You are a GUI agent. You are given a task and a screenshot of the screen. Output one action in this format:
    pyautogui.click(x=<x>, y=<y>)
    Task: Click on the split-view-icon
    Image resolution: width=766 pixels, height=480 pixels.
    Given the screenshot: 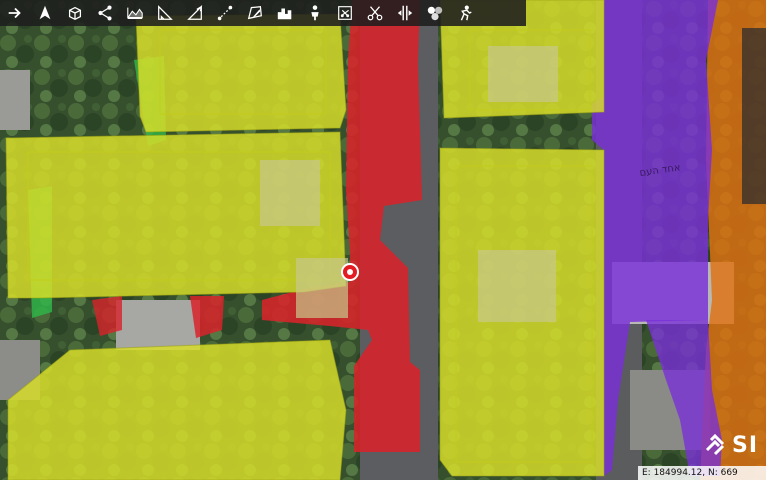 What is the action you would take?
    pyautogui.click(x=405, y=13)
    